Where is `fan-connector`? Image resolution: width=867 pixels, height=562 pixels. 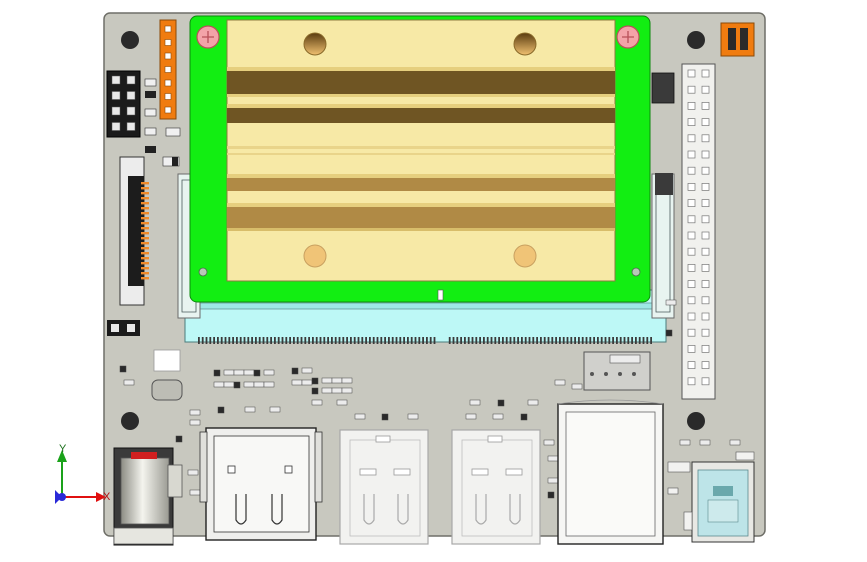
fan-connector is located at coordinates (617, 371).